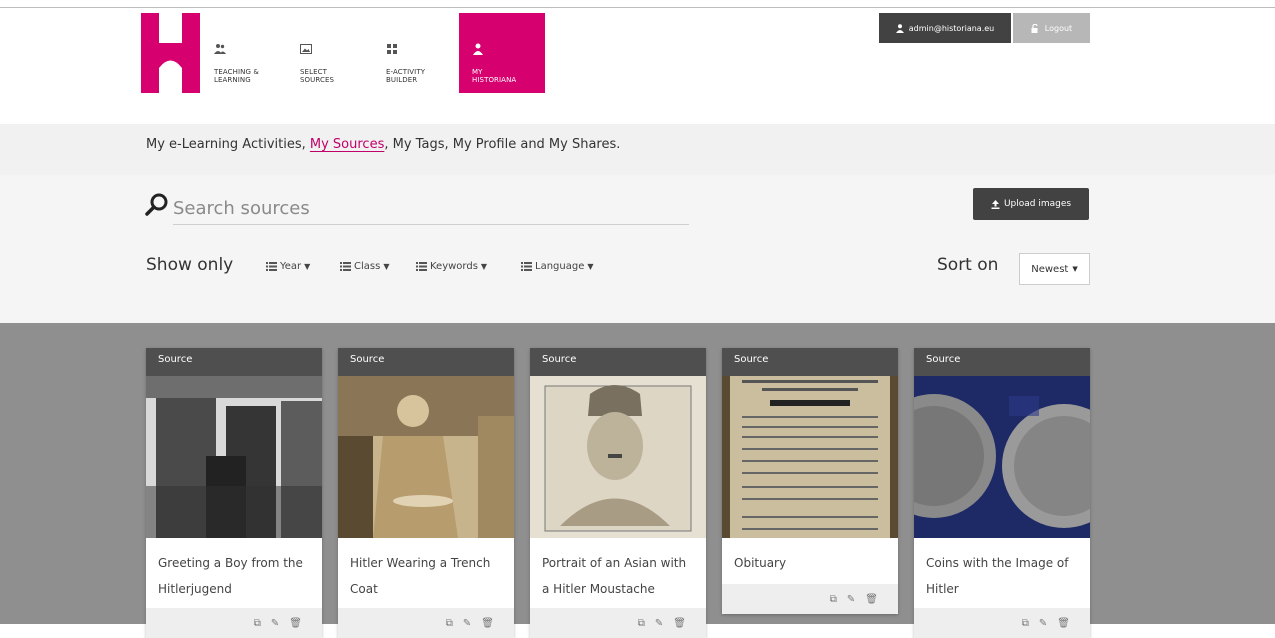 This screenshot has width=1275, height=638. I want to click on nav-label: MY HISTORIANA, so click(494, 76).